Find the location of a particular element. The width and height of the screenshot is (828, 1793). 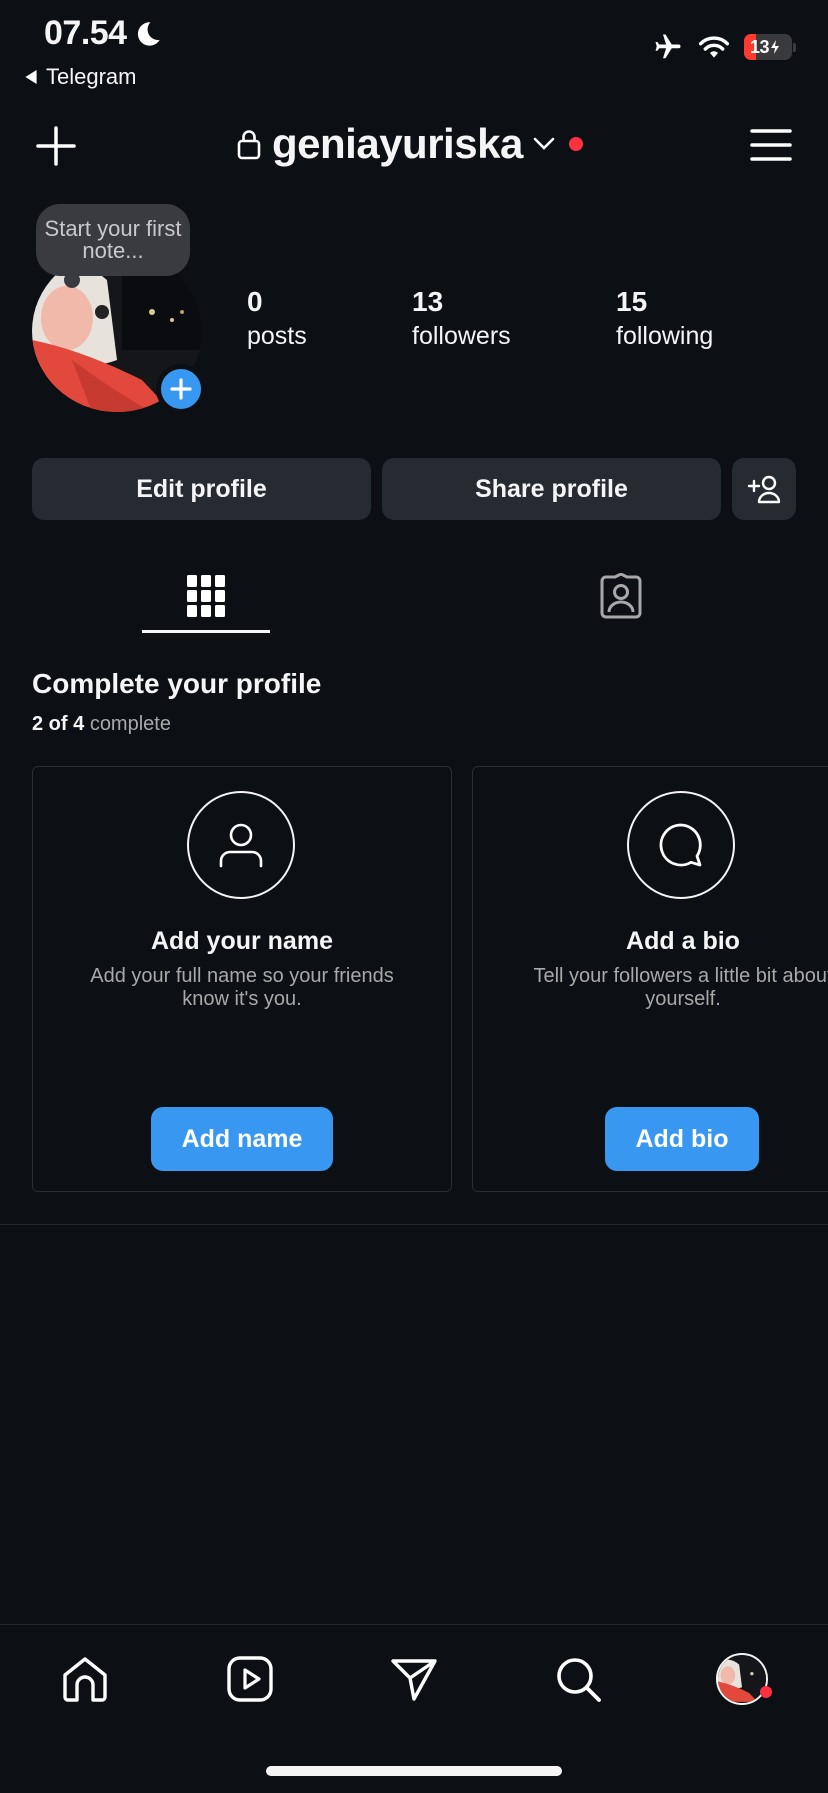

reels-icon is located at coordinates (250, 1679).